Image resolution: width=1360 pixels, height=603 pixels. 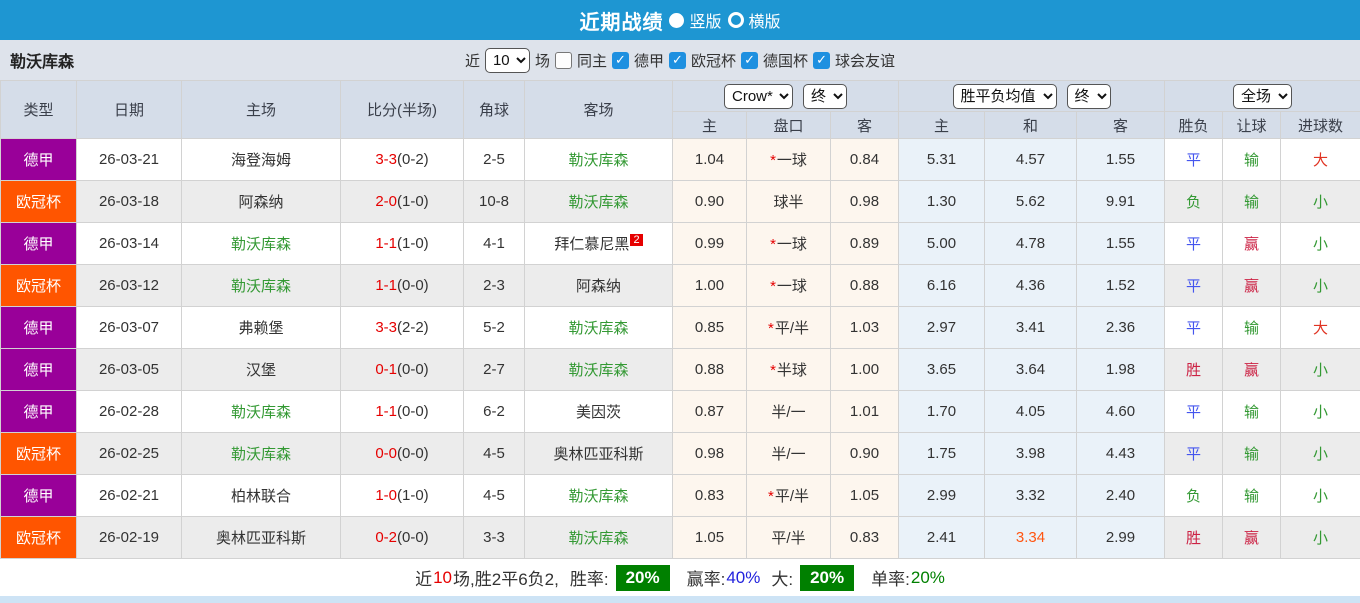 What do you see at coordinates (402, 370) in the screenshot?
I see `score-cell: 0-1(0-0)` at bounding box center [402, 370].